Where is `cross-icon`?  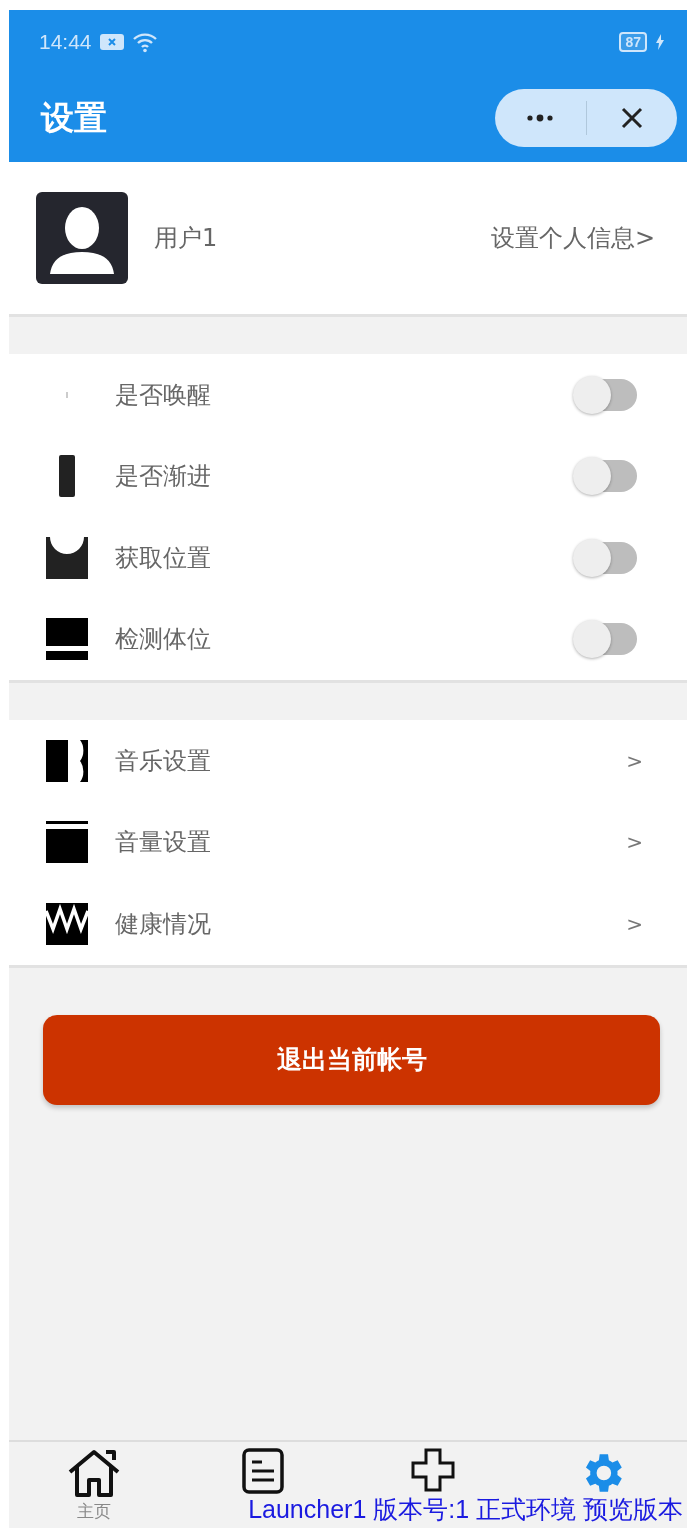
cross-icon is located at coordinates (432, 1470).